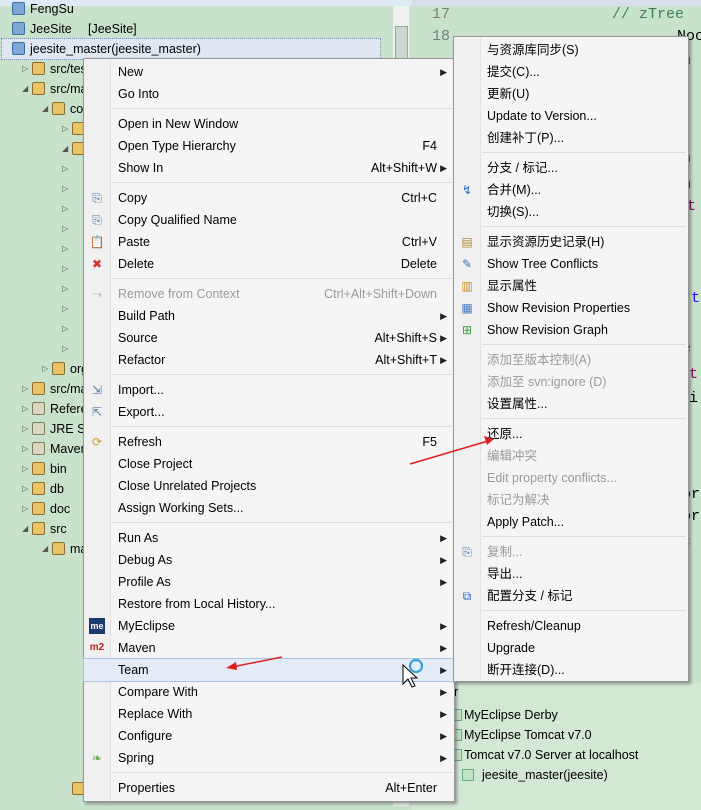 The width and height of the screenshot is (701, 810). I want to click on annotation-arrow-team, so click(254, 663).